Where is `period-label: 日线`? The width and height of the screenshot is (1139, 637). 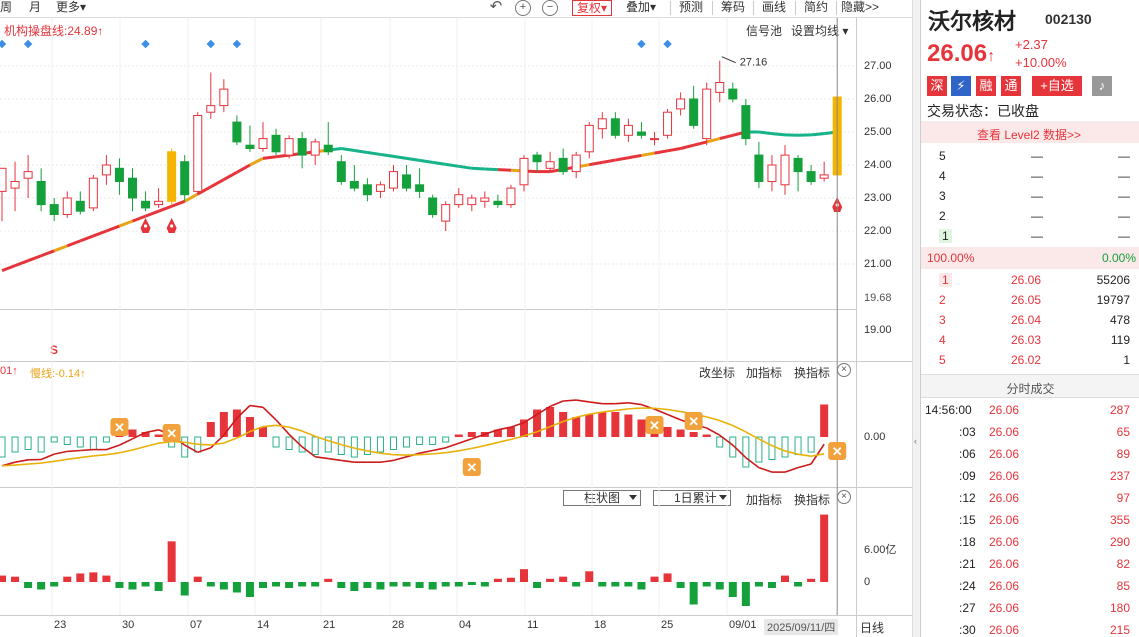
period-label: 日线 is located at coordinates (872, 627).